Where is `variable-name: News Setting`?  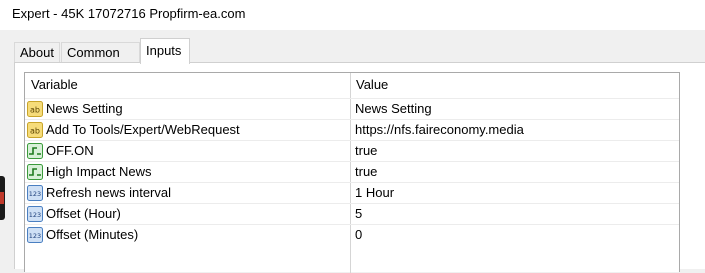
variable-name: News Setting is located at coordinates (84, 108).